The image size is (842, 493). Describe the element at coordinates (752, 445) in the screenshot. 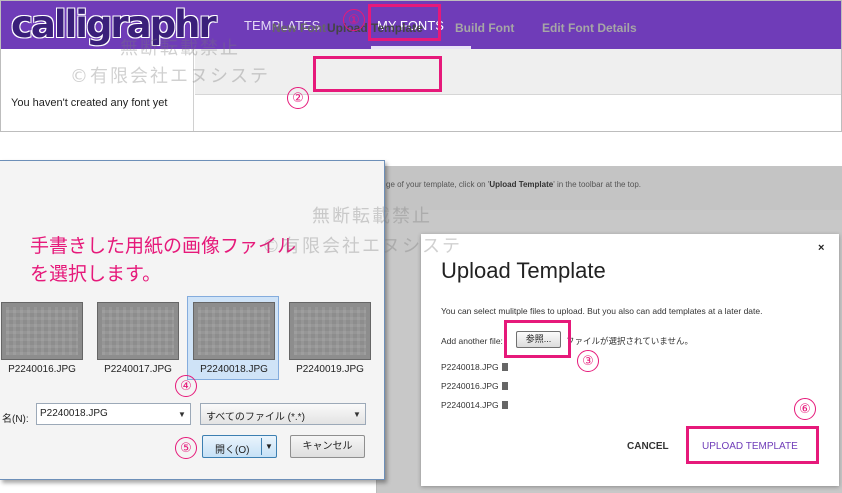

I see `upload-submit-highlight-box` at that location.